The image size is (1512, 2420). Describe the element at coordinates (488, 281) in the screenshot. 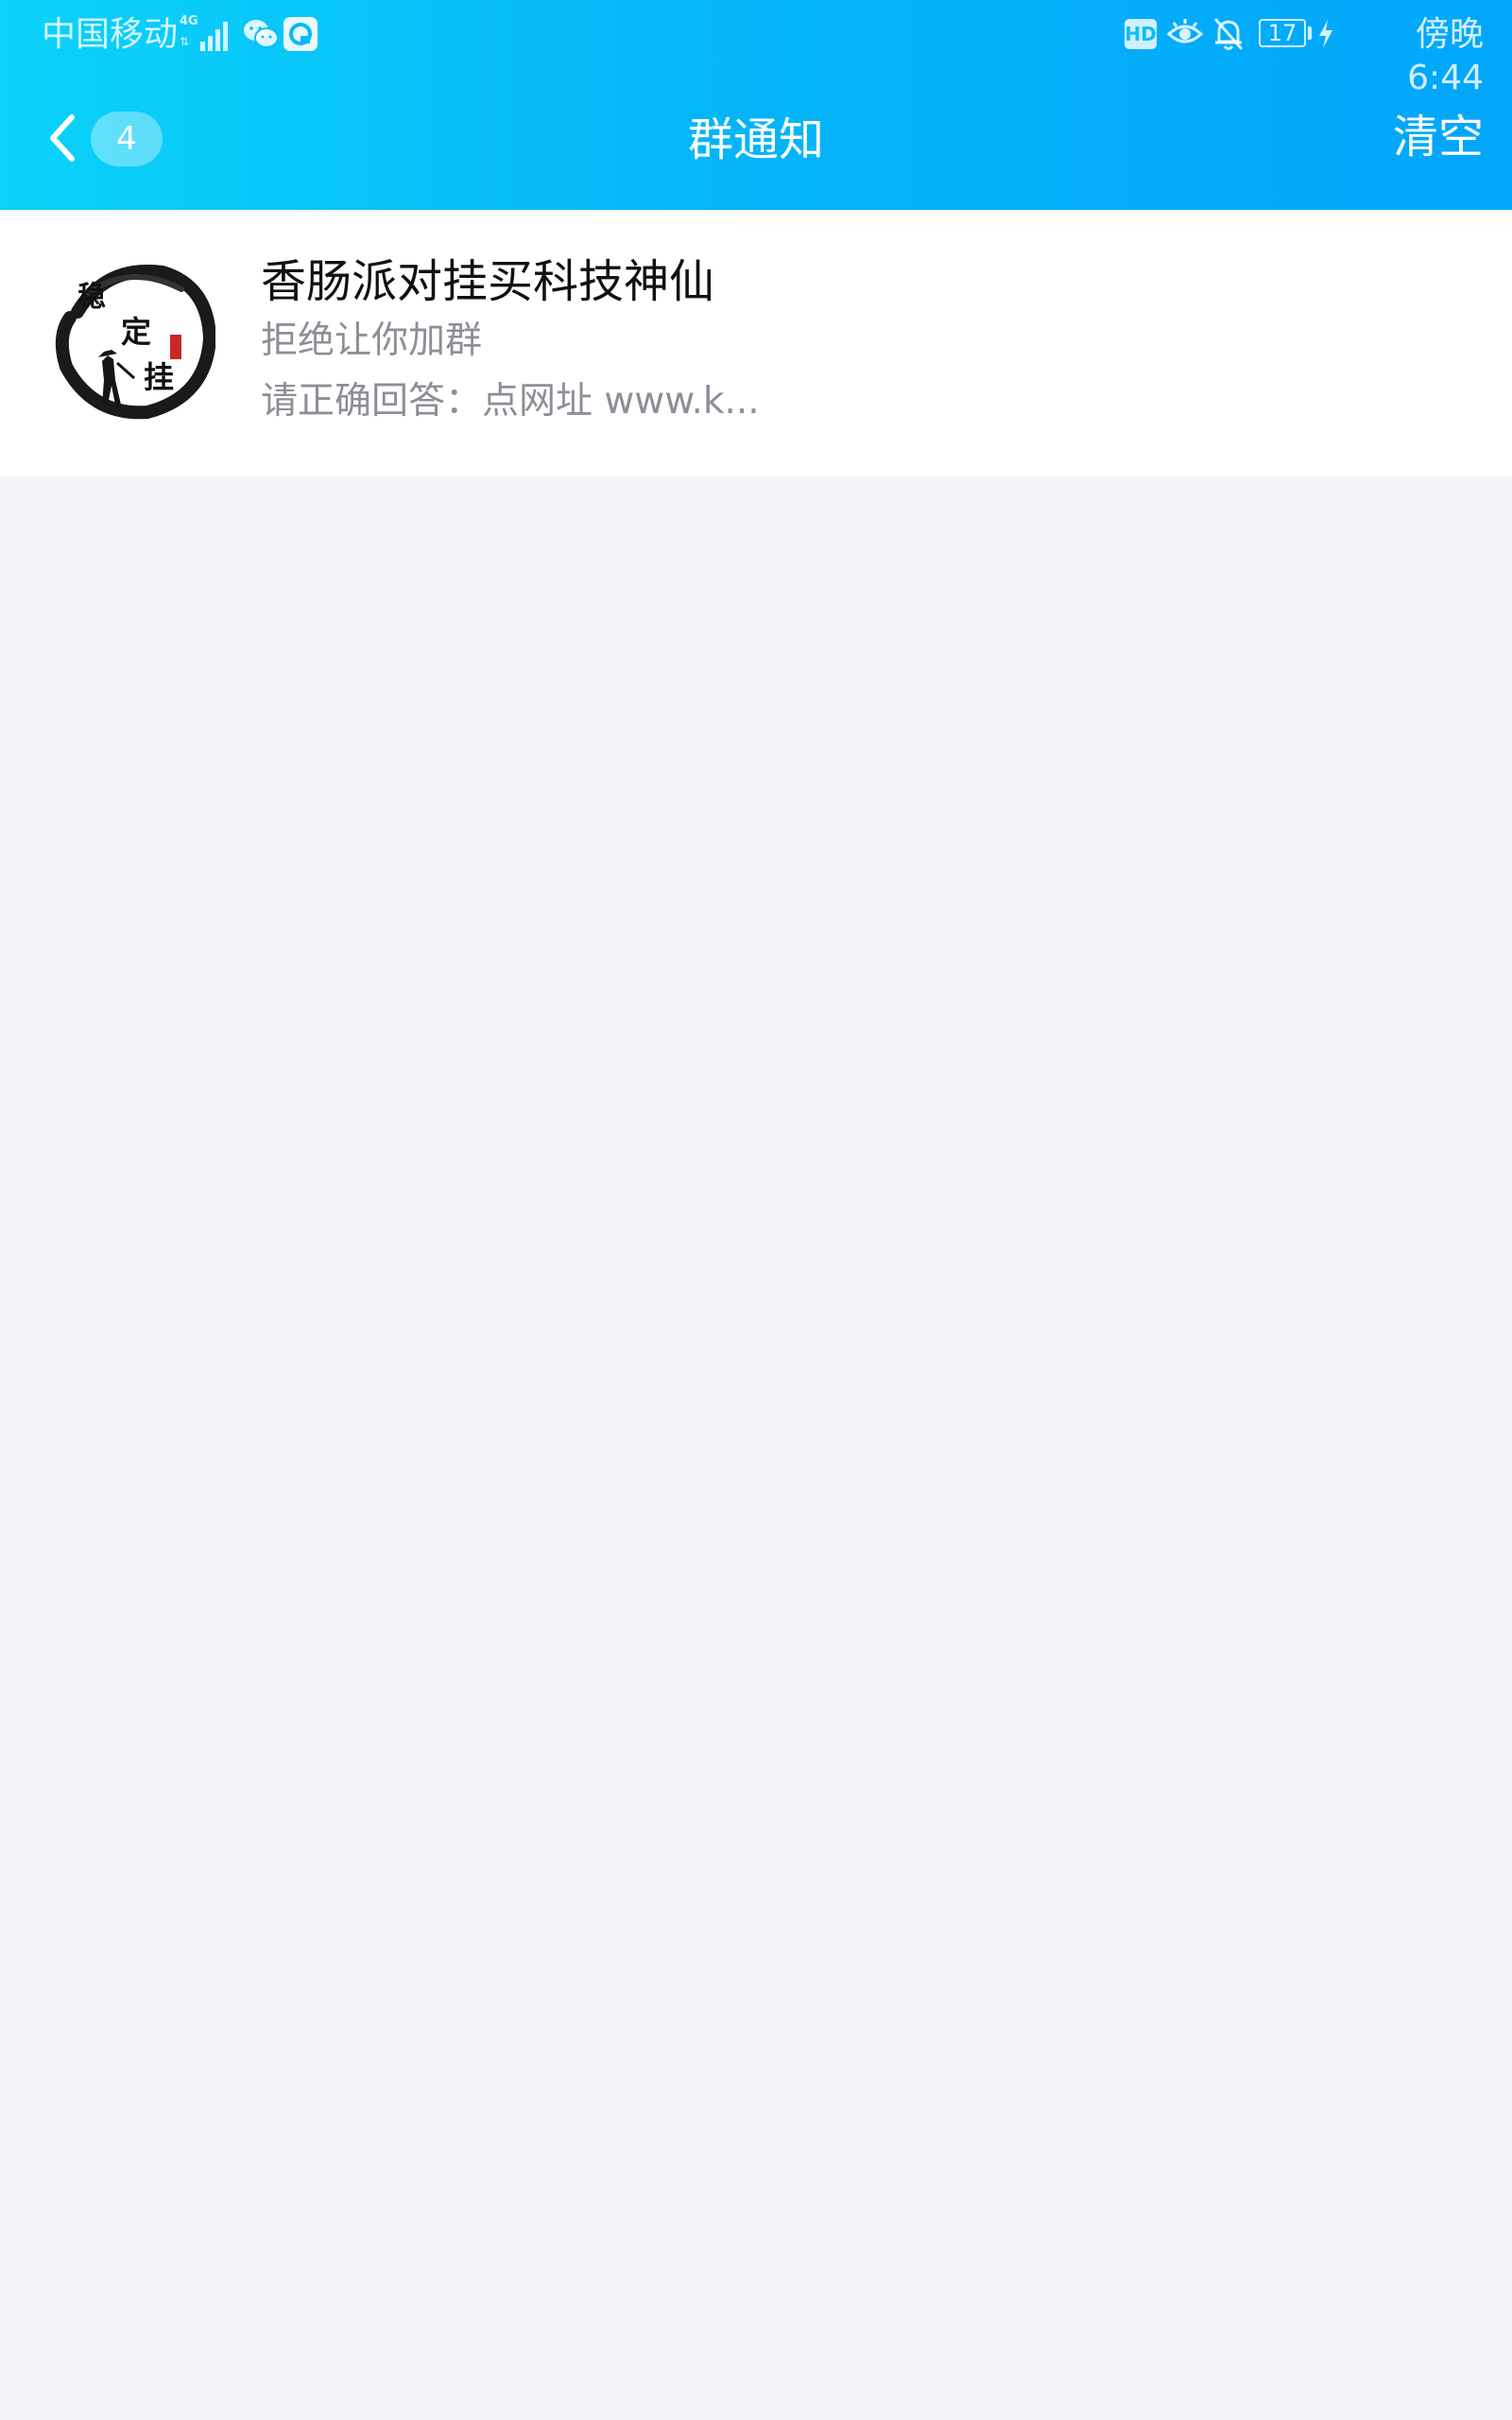

I see `group-name: 香肠派对挂买科技神仙` at that location.